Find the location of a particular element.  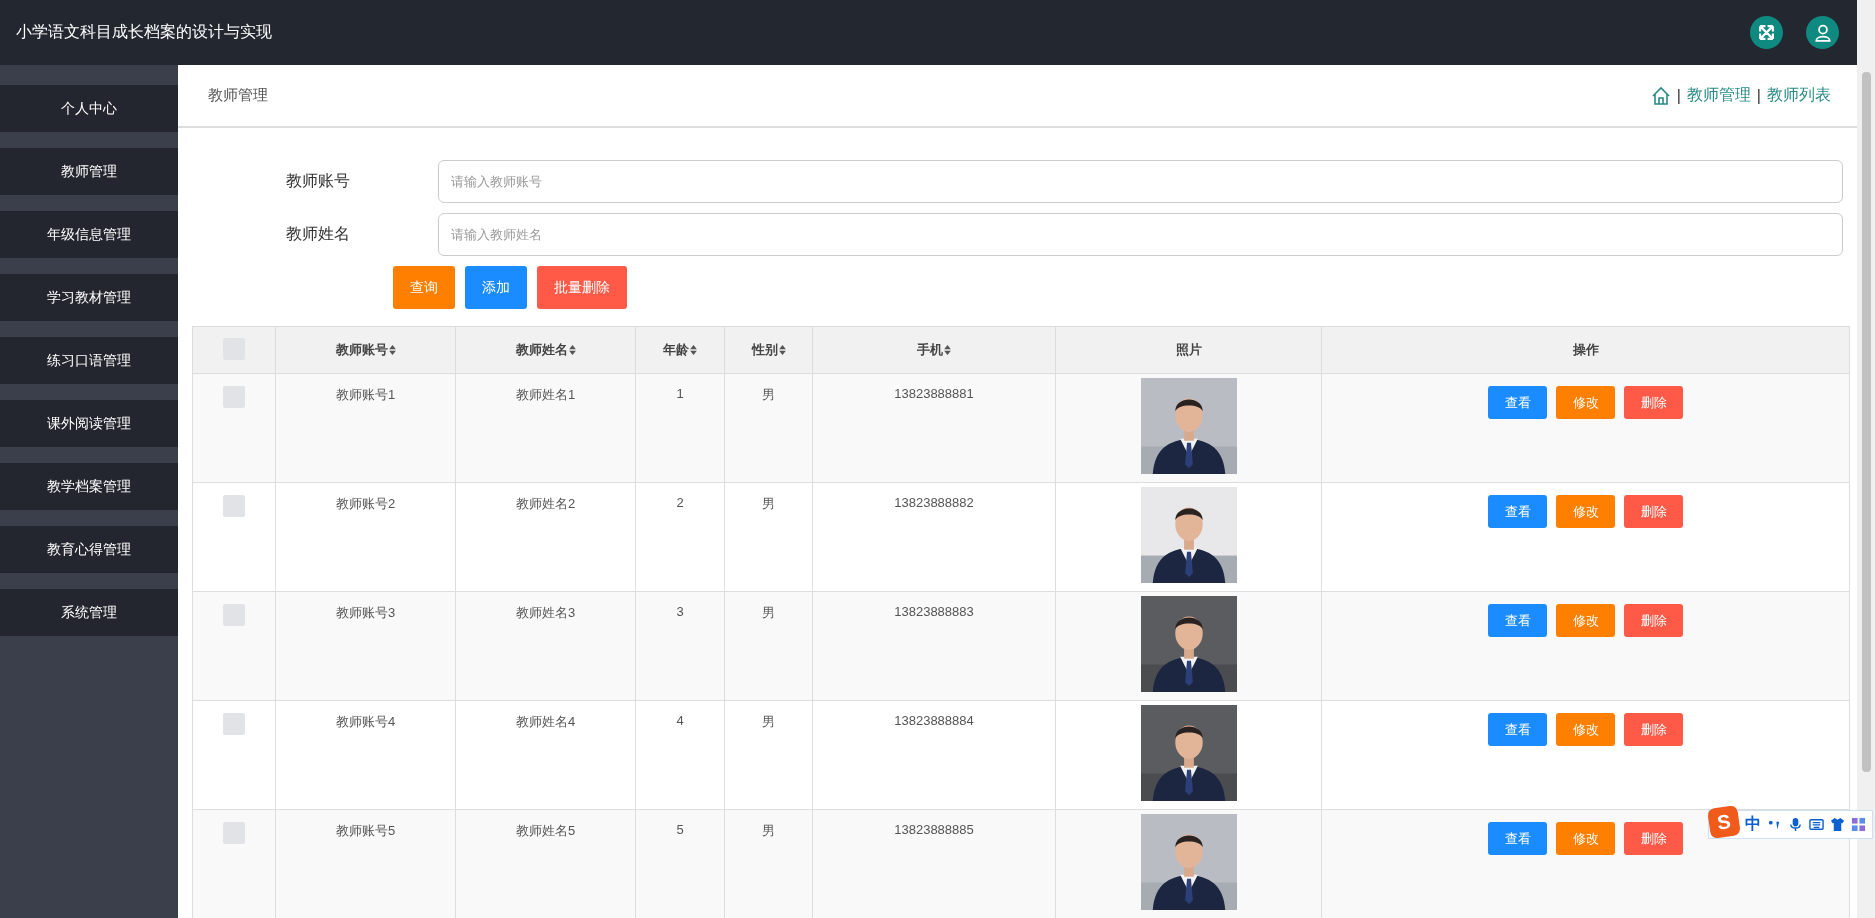

table-cell: 教师账号2 is located at coordinates (365, 504).